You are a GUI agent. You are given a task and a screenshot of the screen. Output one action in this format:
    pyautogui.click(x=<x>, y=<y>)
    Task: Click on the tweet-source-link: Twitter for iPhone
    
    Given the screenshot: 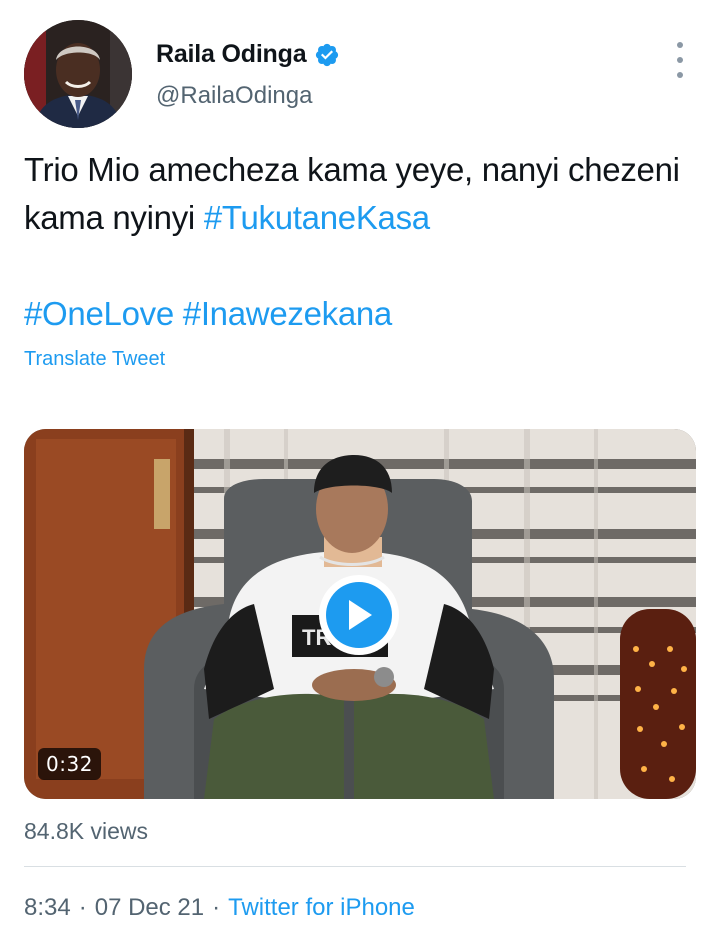 What is the action you would take?
    pyautogui.click(x=321, y=908)
    